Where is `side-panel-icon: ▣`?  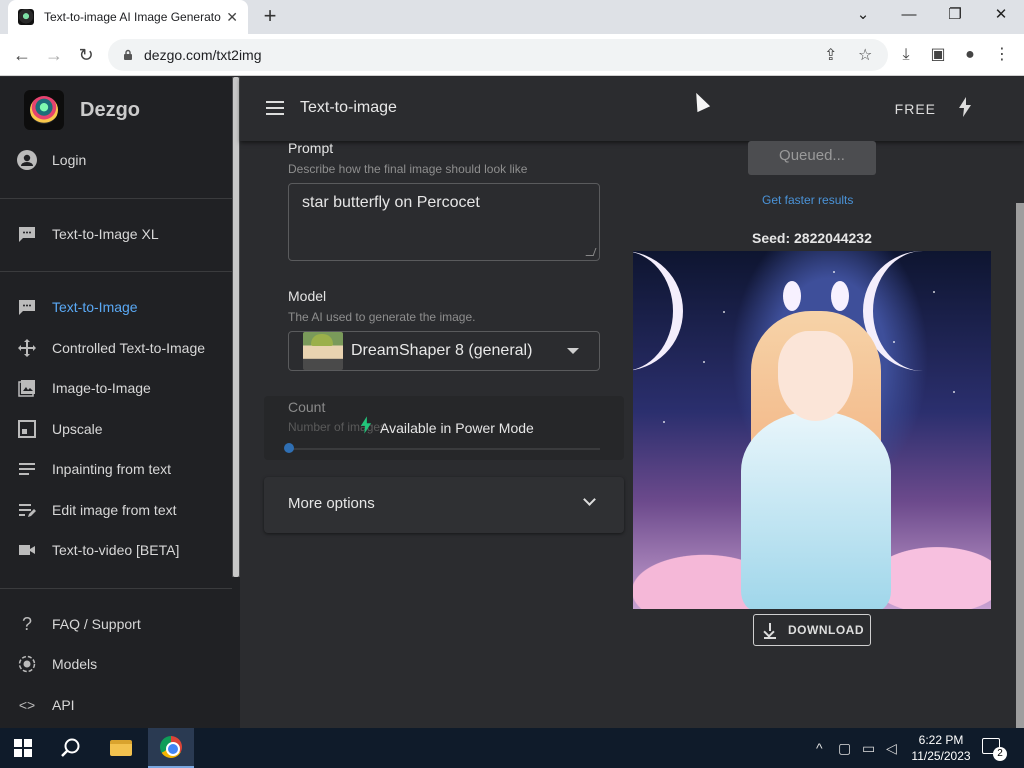
side-panel-icon: ▣ is located at coordinates (938, 55).